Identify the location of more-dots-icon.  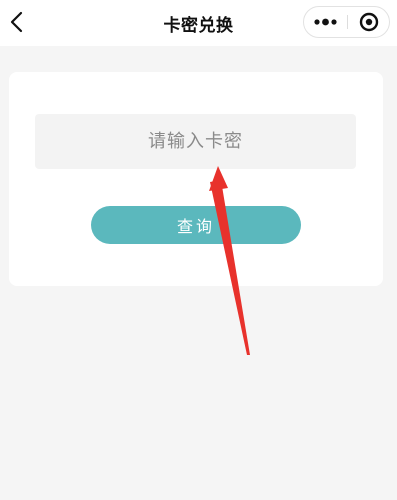
(325, 22).